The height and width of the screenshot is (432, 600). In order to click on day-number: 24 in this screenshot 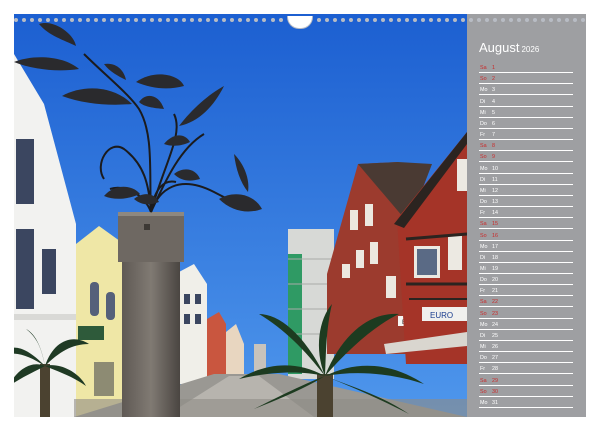, I will do `click(495, 324)`.